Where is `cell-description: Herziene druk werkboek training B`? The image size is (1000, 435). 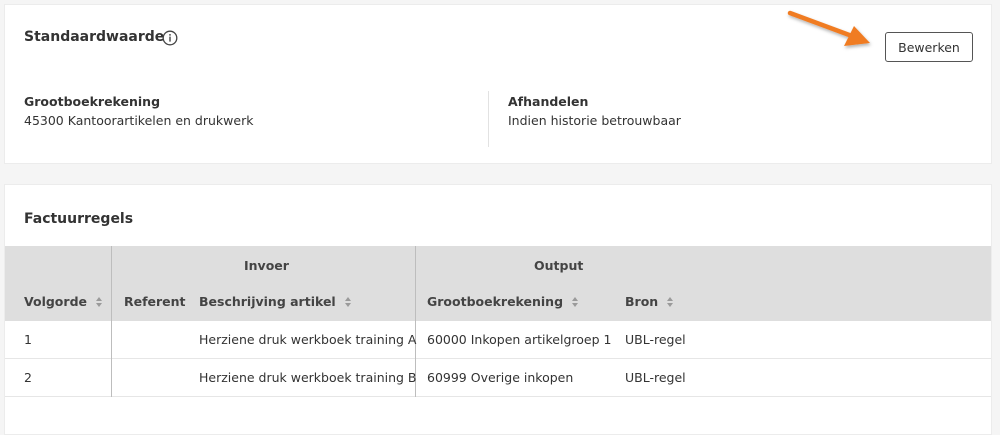
cell-description: Herziene druk werkboek training B is located at coordinates (308, 377).